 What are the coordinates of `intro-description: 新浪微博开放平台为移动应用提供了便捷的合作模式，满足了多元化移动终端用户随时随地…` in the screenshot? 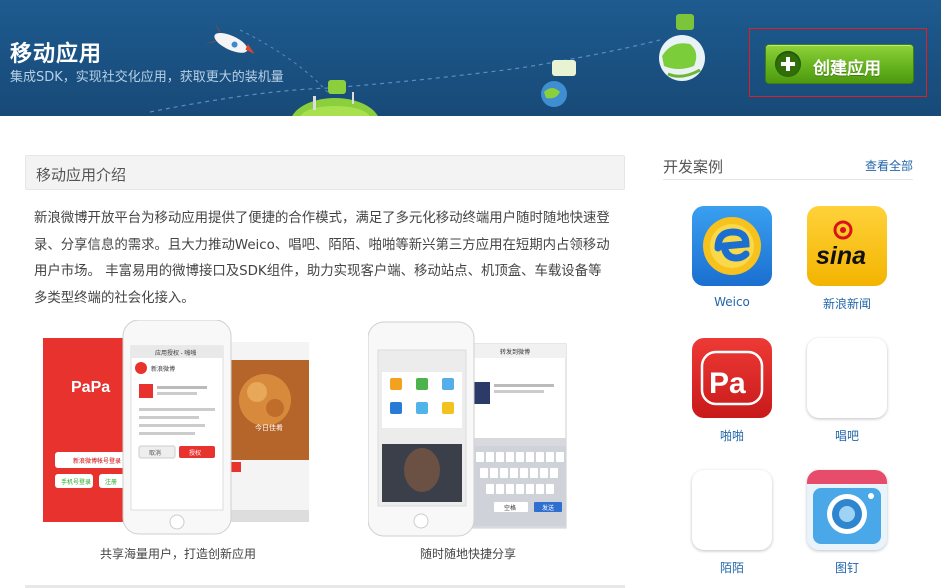 It's located at (322, 258).